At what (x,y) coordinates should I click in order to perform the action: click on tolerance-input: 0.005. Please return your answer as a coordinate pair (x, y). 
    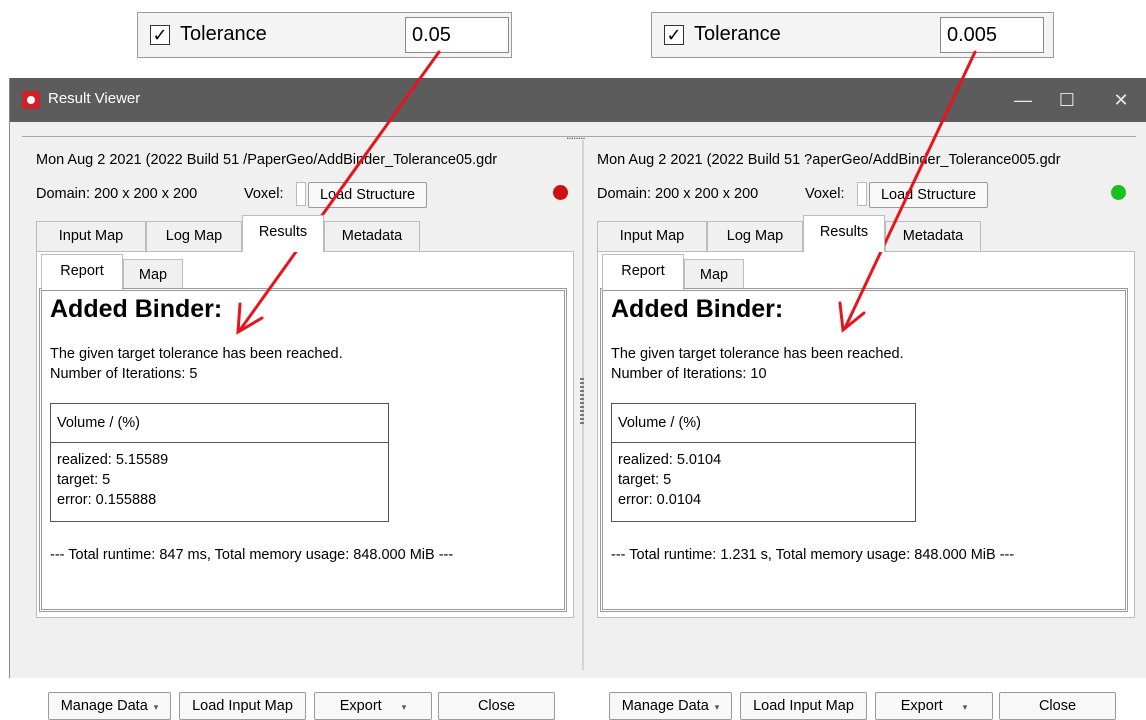
    Looking at the image, I should click on (992, 35).